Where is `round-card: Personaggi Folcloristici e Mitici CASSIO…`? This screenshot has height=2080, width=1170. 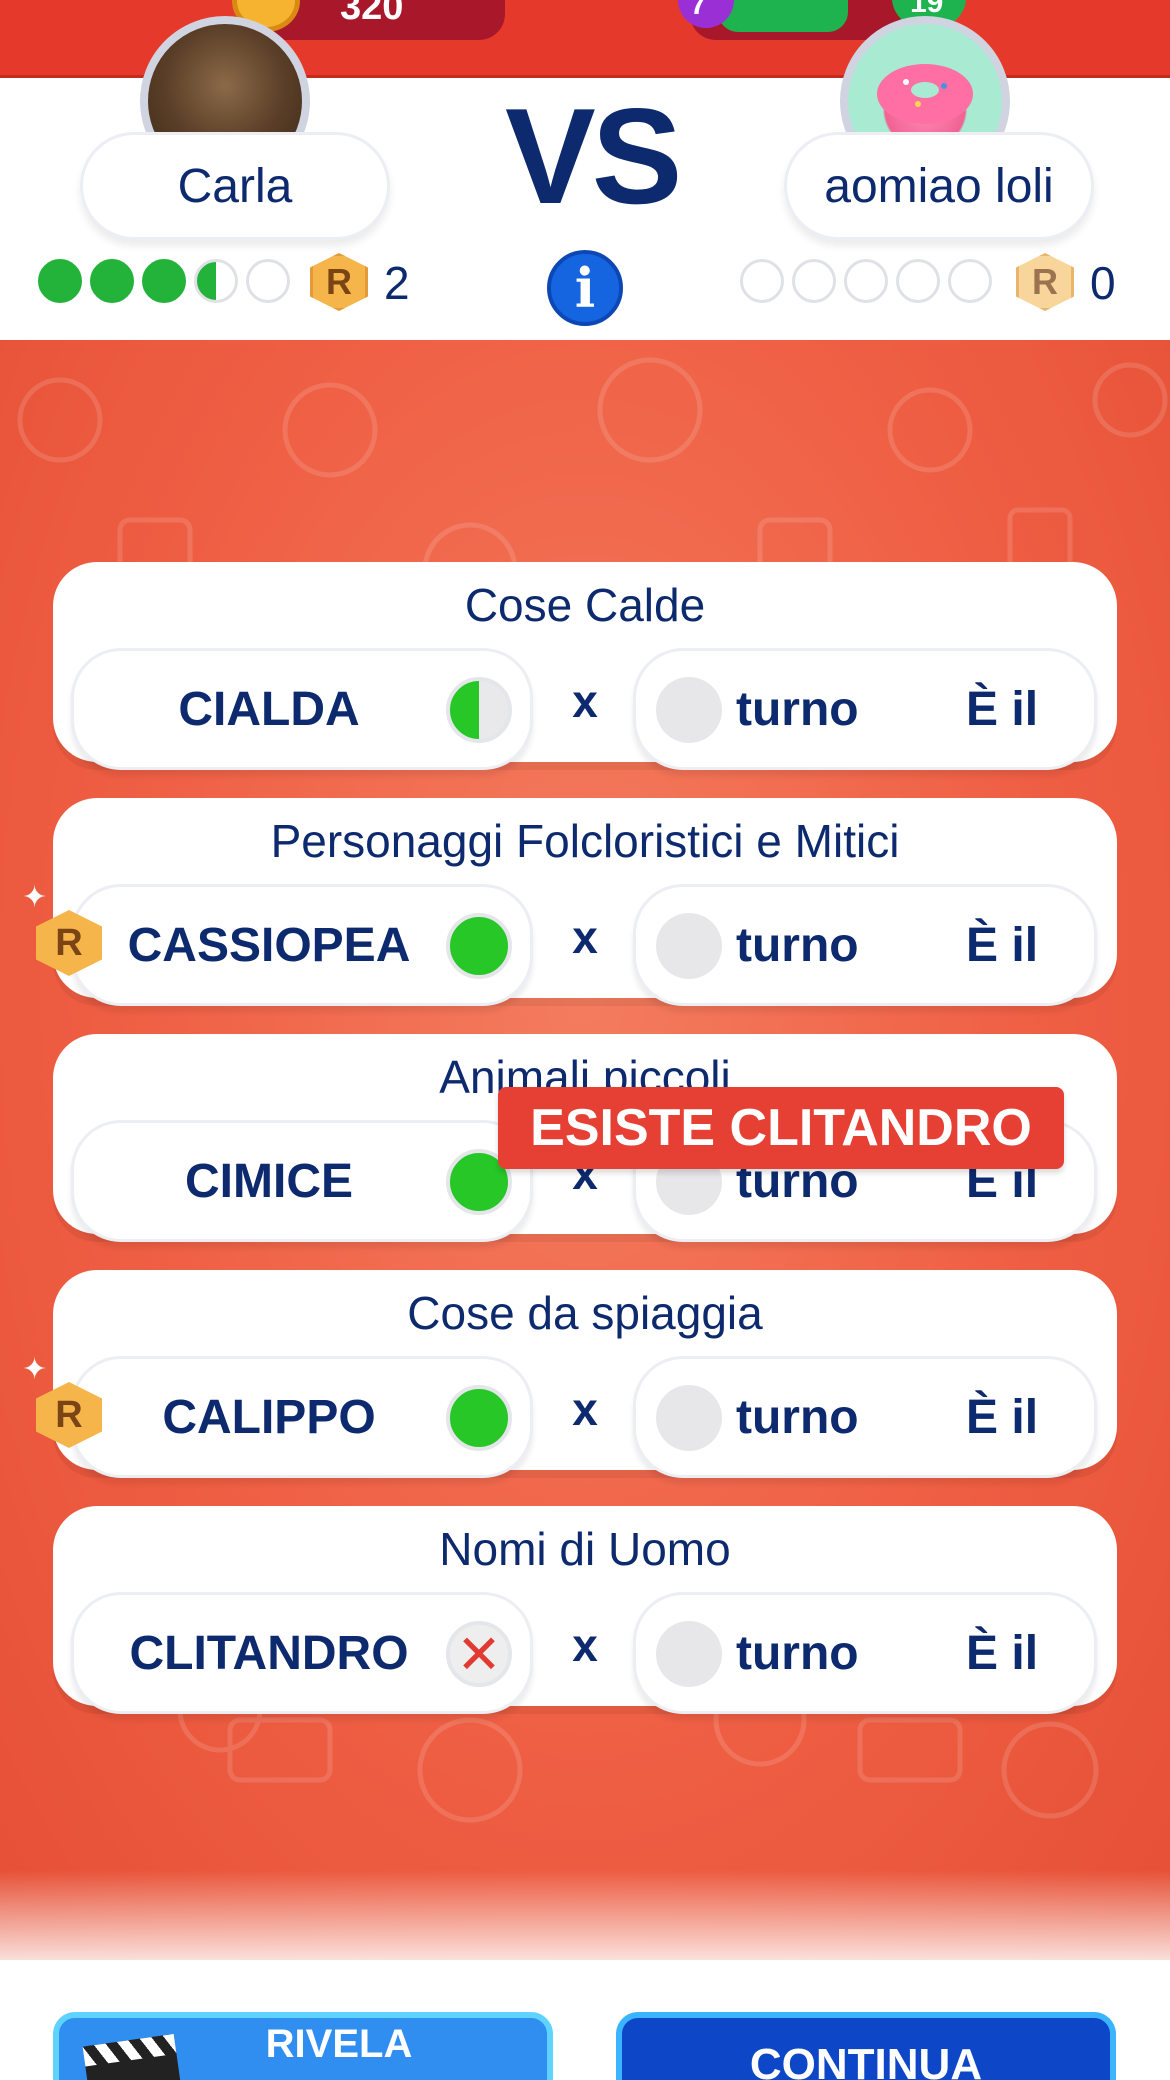 round-card: Personaggi Folcloristici e Mitici CASSIO… is located at coordinates (585, 902).